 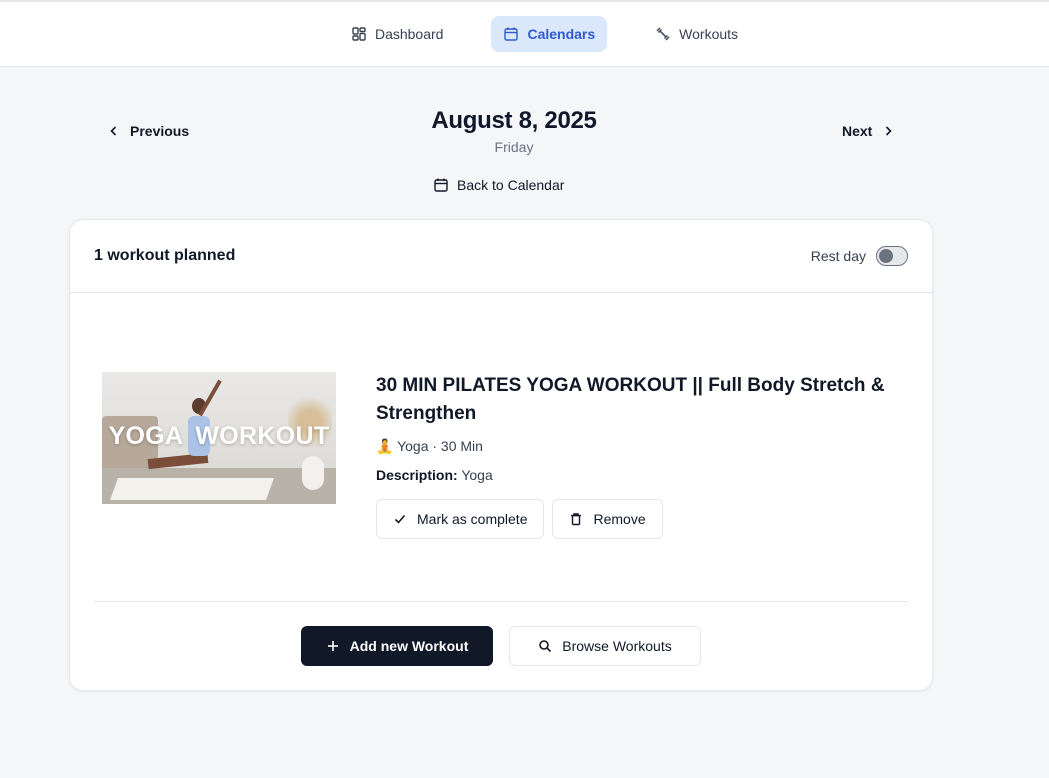 I want to click on workout-description: Description: Yoga, so click(x=636, y=475).